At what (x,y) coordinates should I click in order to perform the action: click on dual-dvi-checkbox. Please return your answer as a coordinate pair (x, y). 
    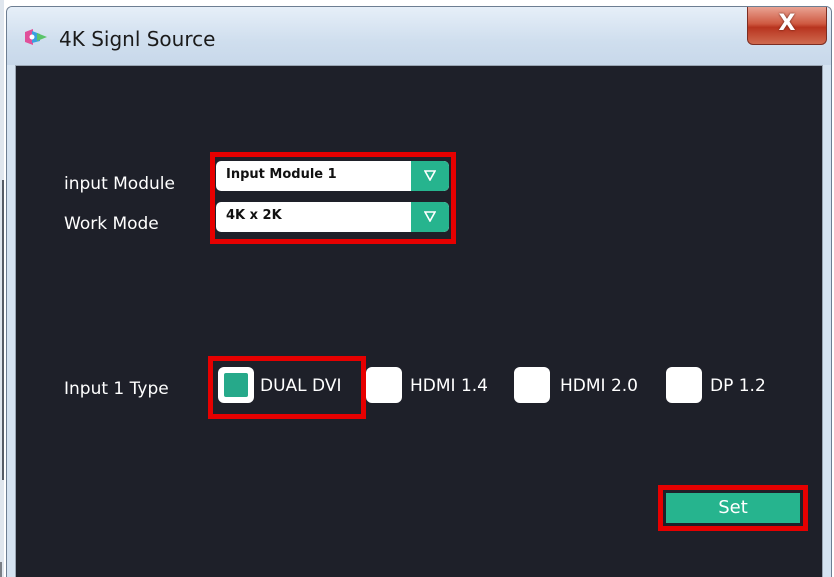
    Looking at the image, I should click on (236, 385).